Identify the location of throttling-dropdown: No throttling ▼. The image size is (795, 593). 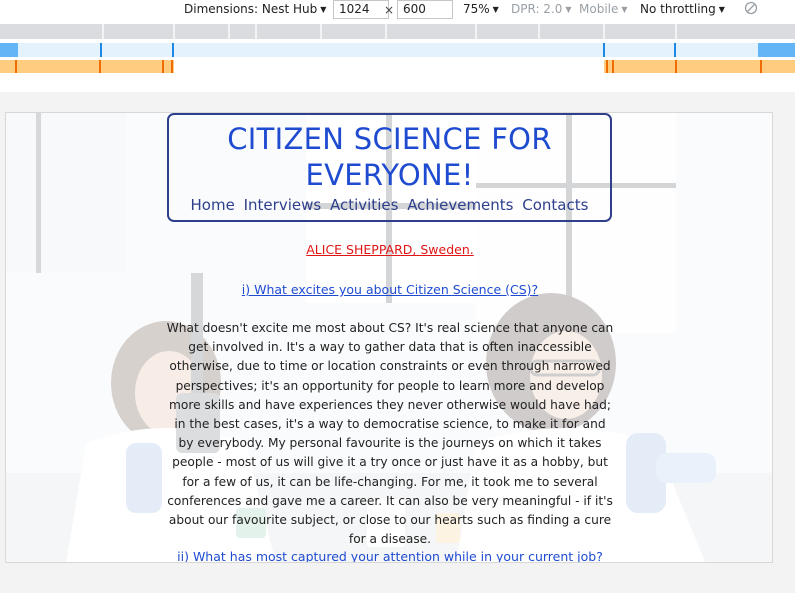
(682, 9).